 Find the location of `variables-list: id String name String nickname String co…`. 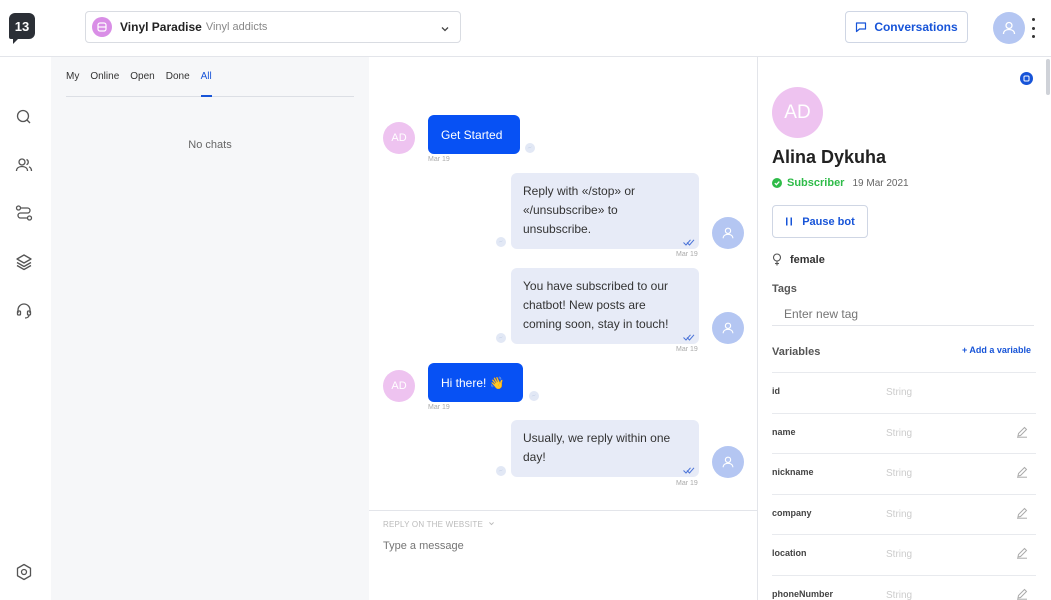

variables-list: id String name String nickname String co… is located at coordinates (904, 486).